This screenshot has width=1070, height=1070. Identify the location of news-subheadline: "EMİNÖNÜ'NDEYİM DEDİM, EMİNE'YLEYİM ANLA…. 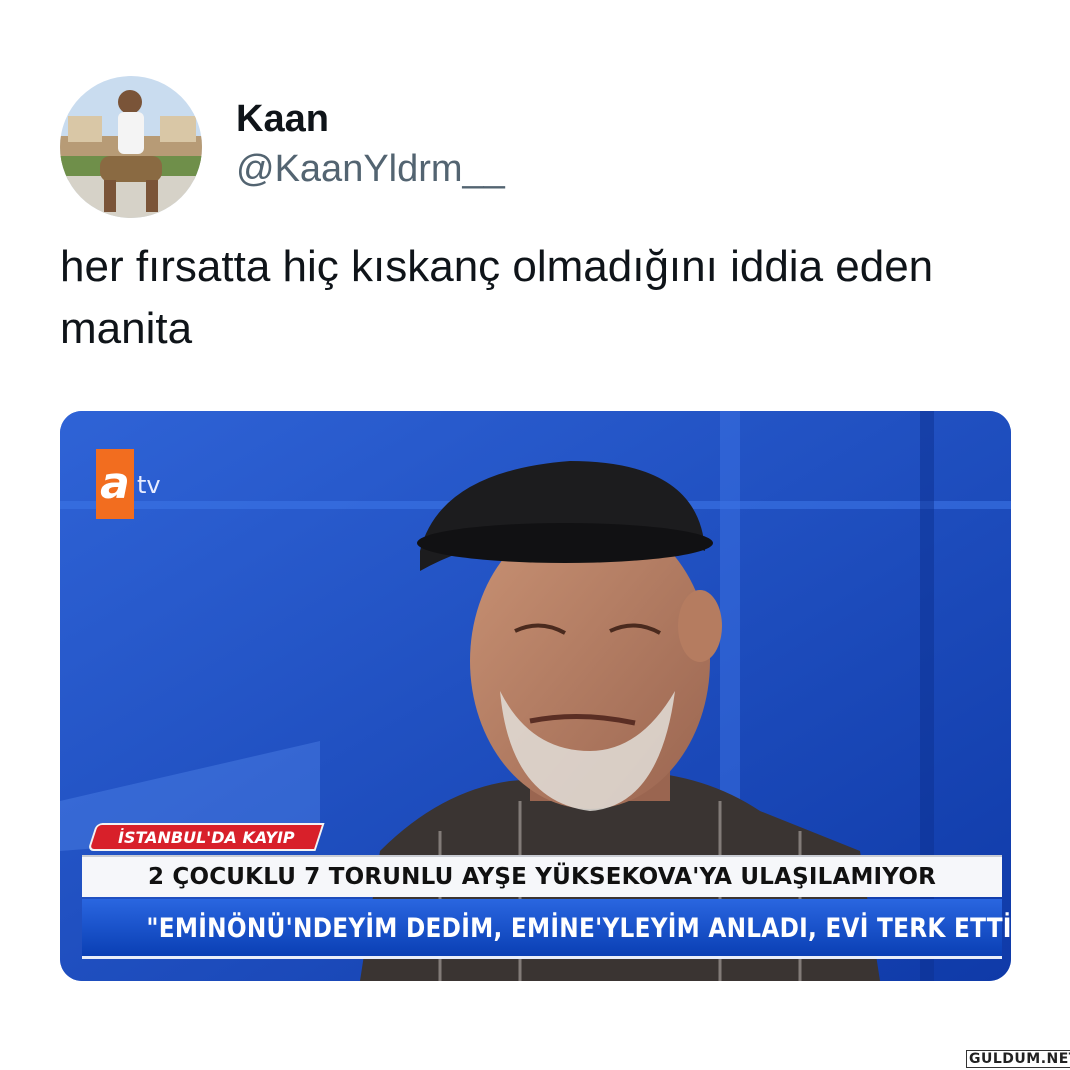
(578, 928).